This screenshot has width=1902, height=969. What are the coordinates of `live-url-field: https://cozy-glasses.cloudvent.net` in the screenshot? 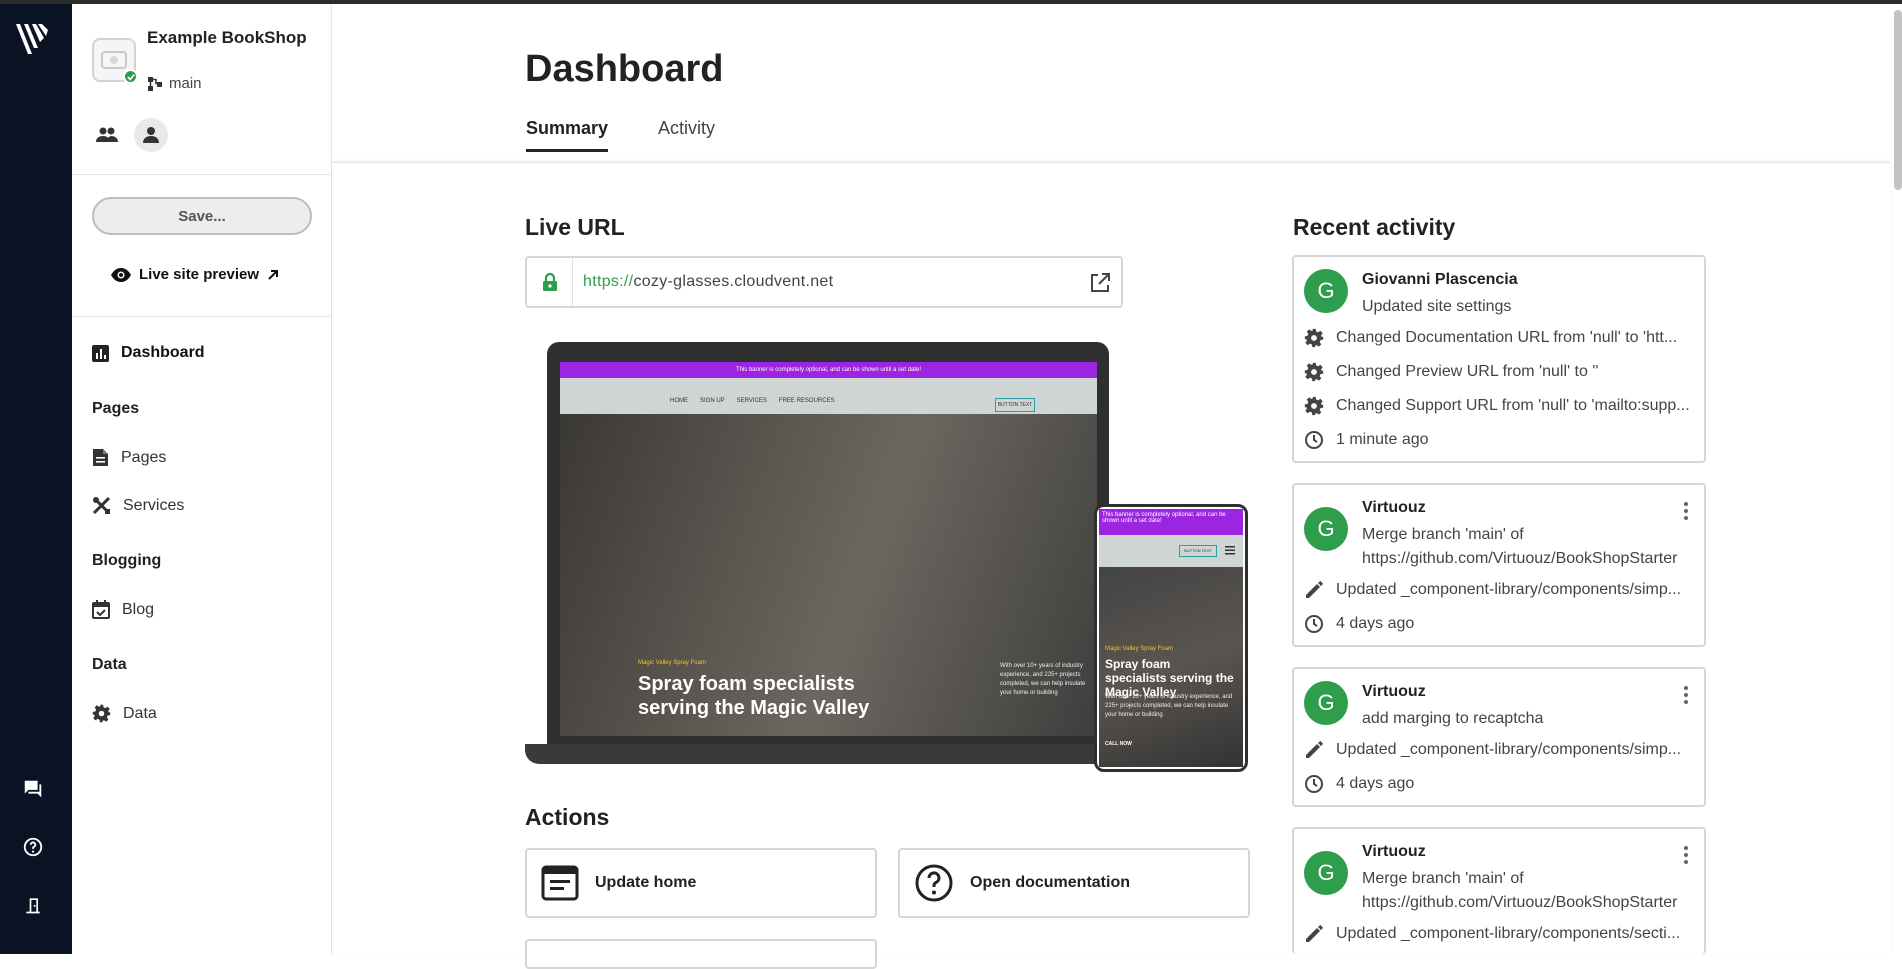 It's located at (824, 282).